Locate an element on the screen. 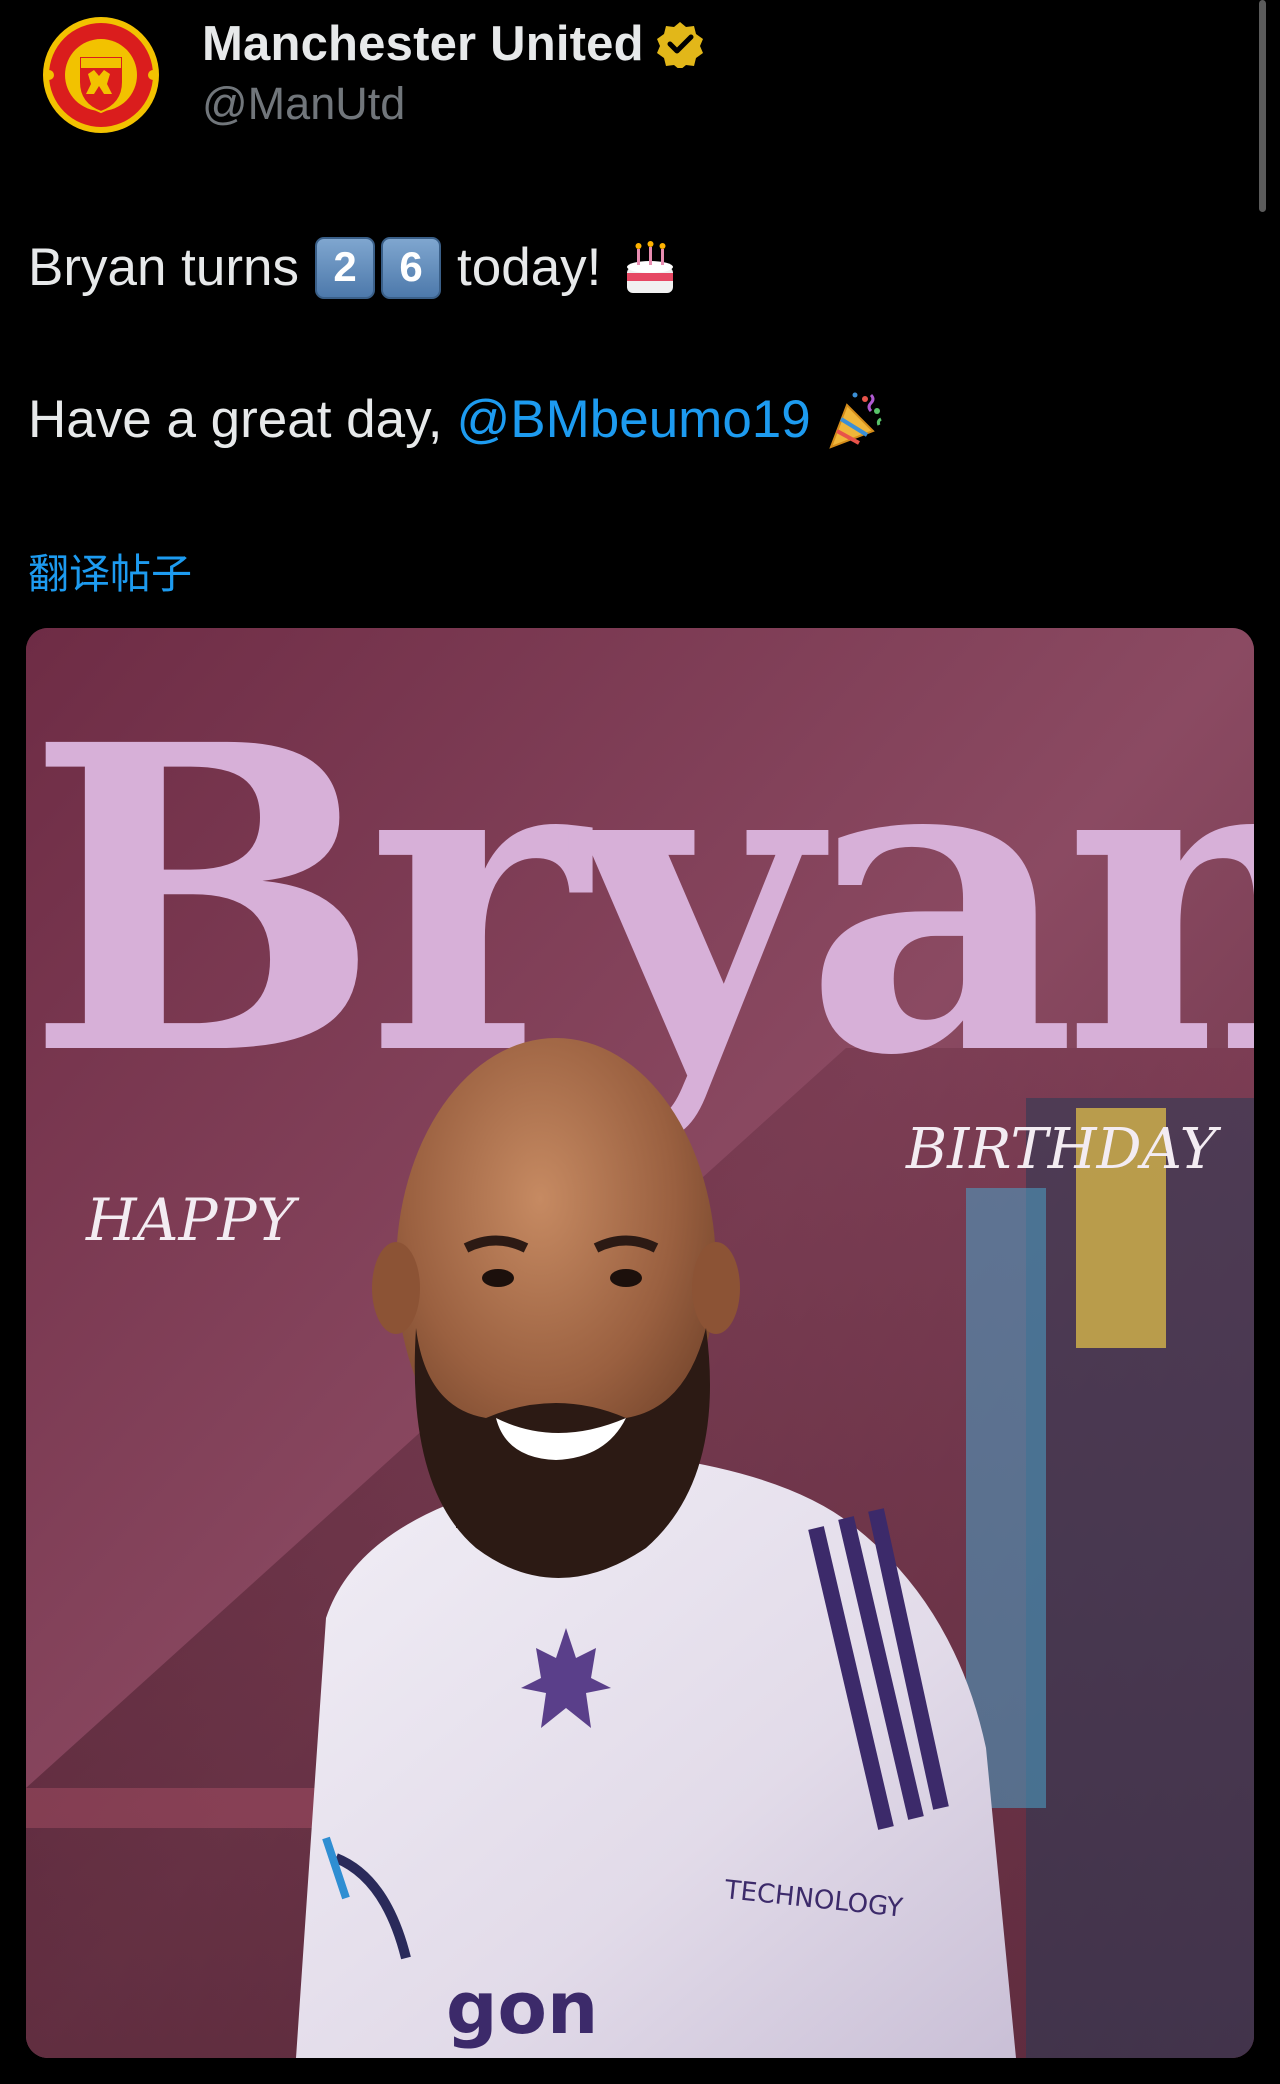 The width and height of the screenshot is (1280, 2084). page-scrollbar is located at coordinates (1262, 106).